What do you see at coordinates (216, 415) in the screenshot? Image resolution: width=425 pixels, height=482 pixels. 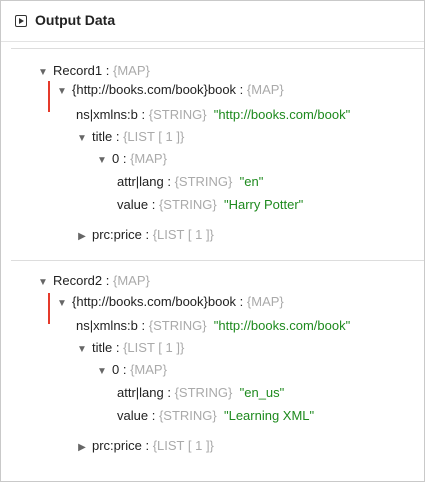 I see `tree-leaf-value: value : {STRING} "Learning XML"` at bounding box center [216, 415].